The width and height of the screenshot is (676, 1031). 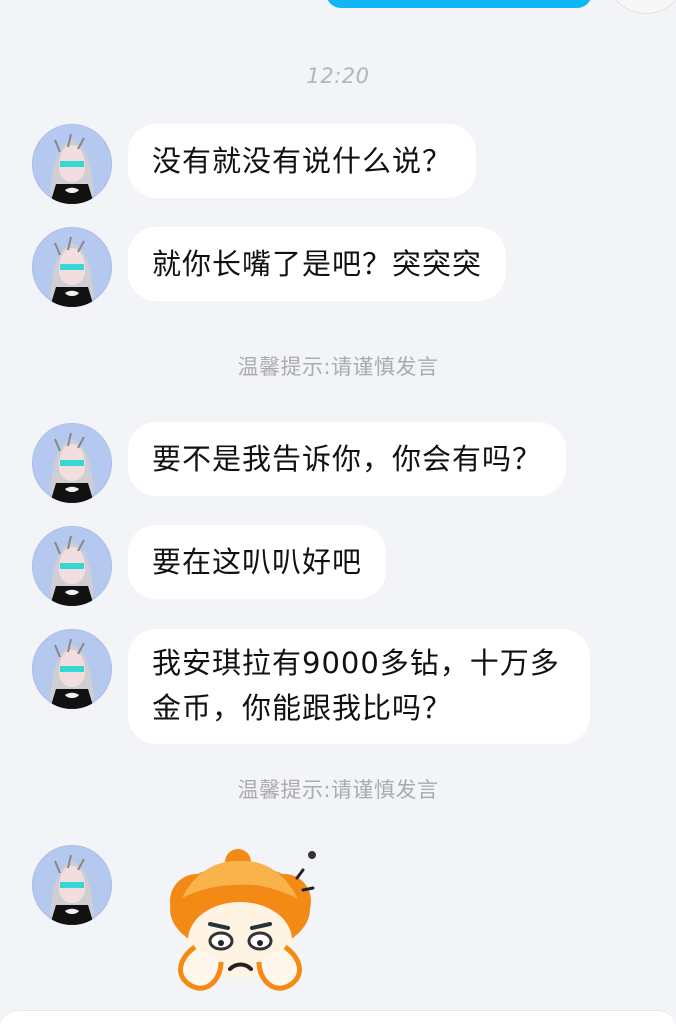 What do you see at coordinates (459, 4) in the screenshot?
I see `outgoing-message-bubble` at bounding box center [459, 4].